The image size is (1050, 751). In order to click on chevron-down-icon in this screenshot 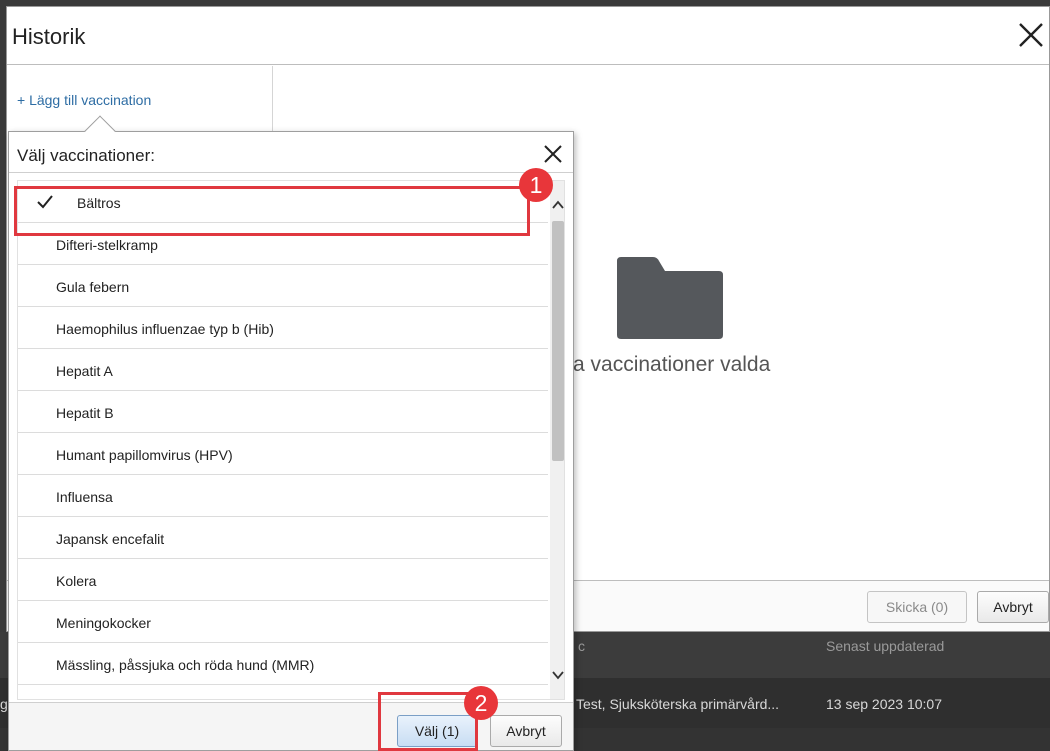, I will do `click(557, 675)`.